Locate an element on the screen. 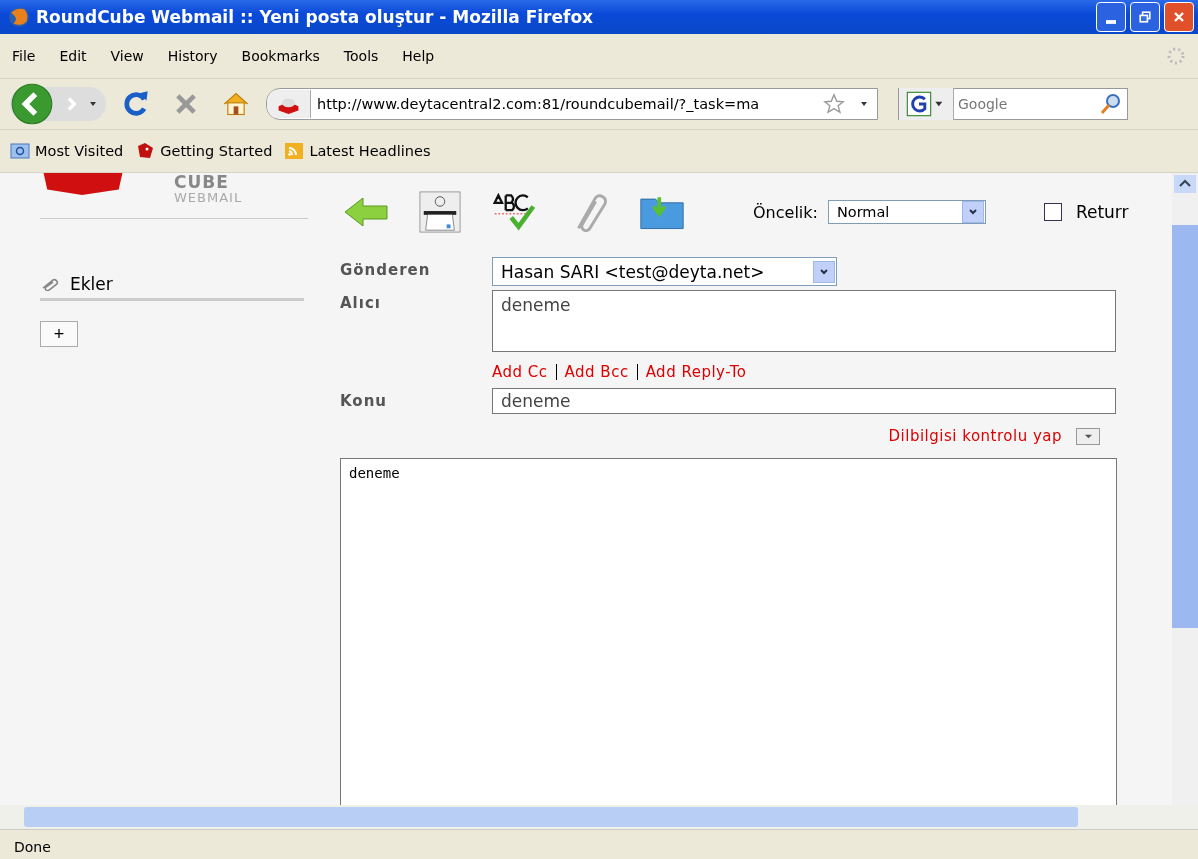 The height and width of the screenshot is (859, 1198). site-icon is located at coordinates (289, 104).